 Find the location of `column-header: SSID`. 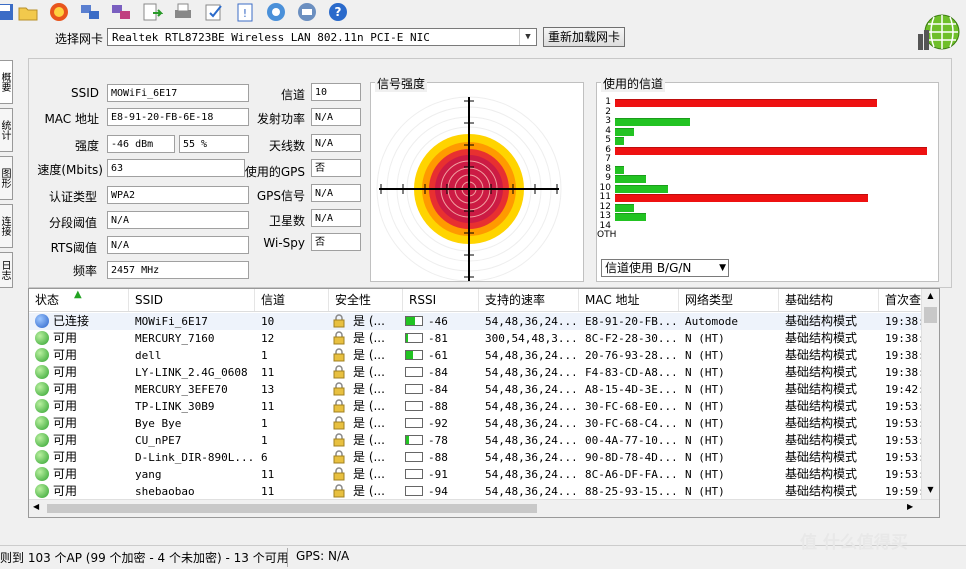

column-header: SSID is located at coordinates (192, 300).